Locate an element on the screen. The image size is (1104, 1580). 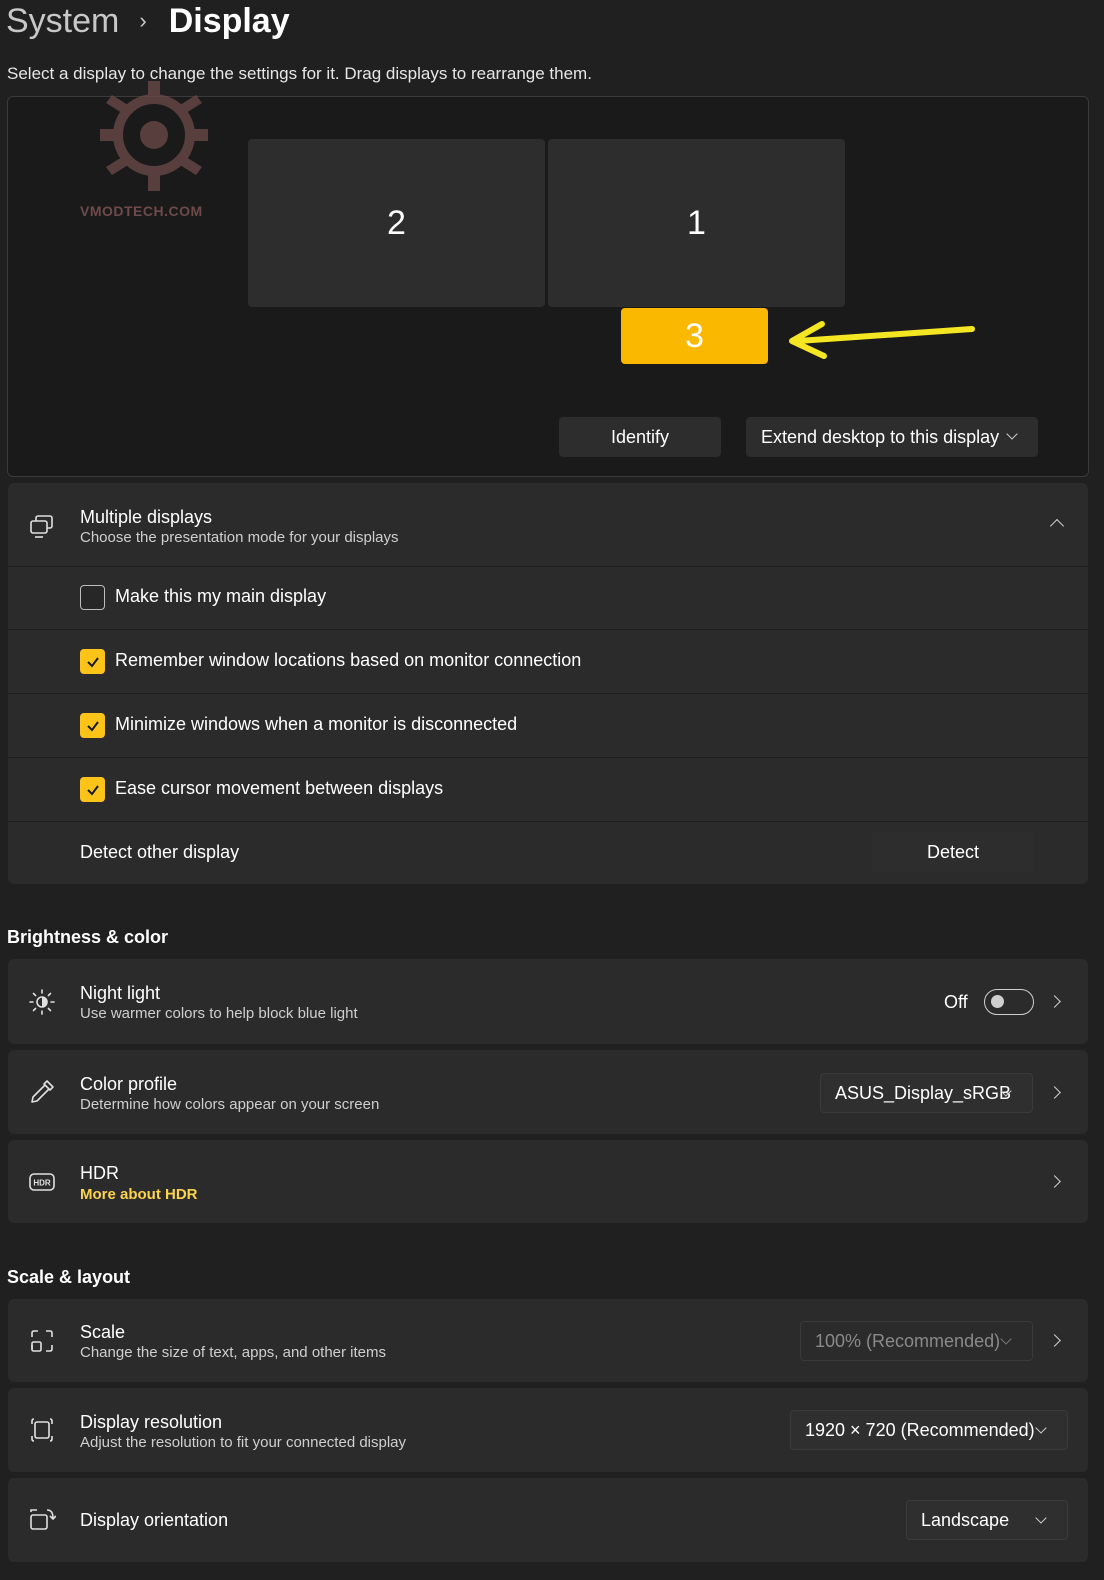
detect-row: Detect other display Detect is located at coordinates (548, 853).